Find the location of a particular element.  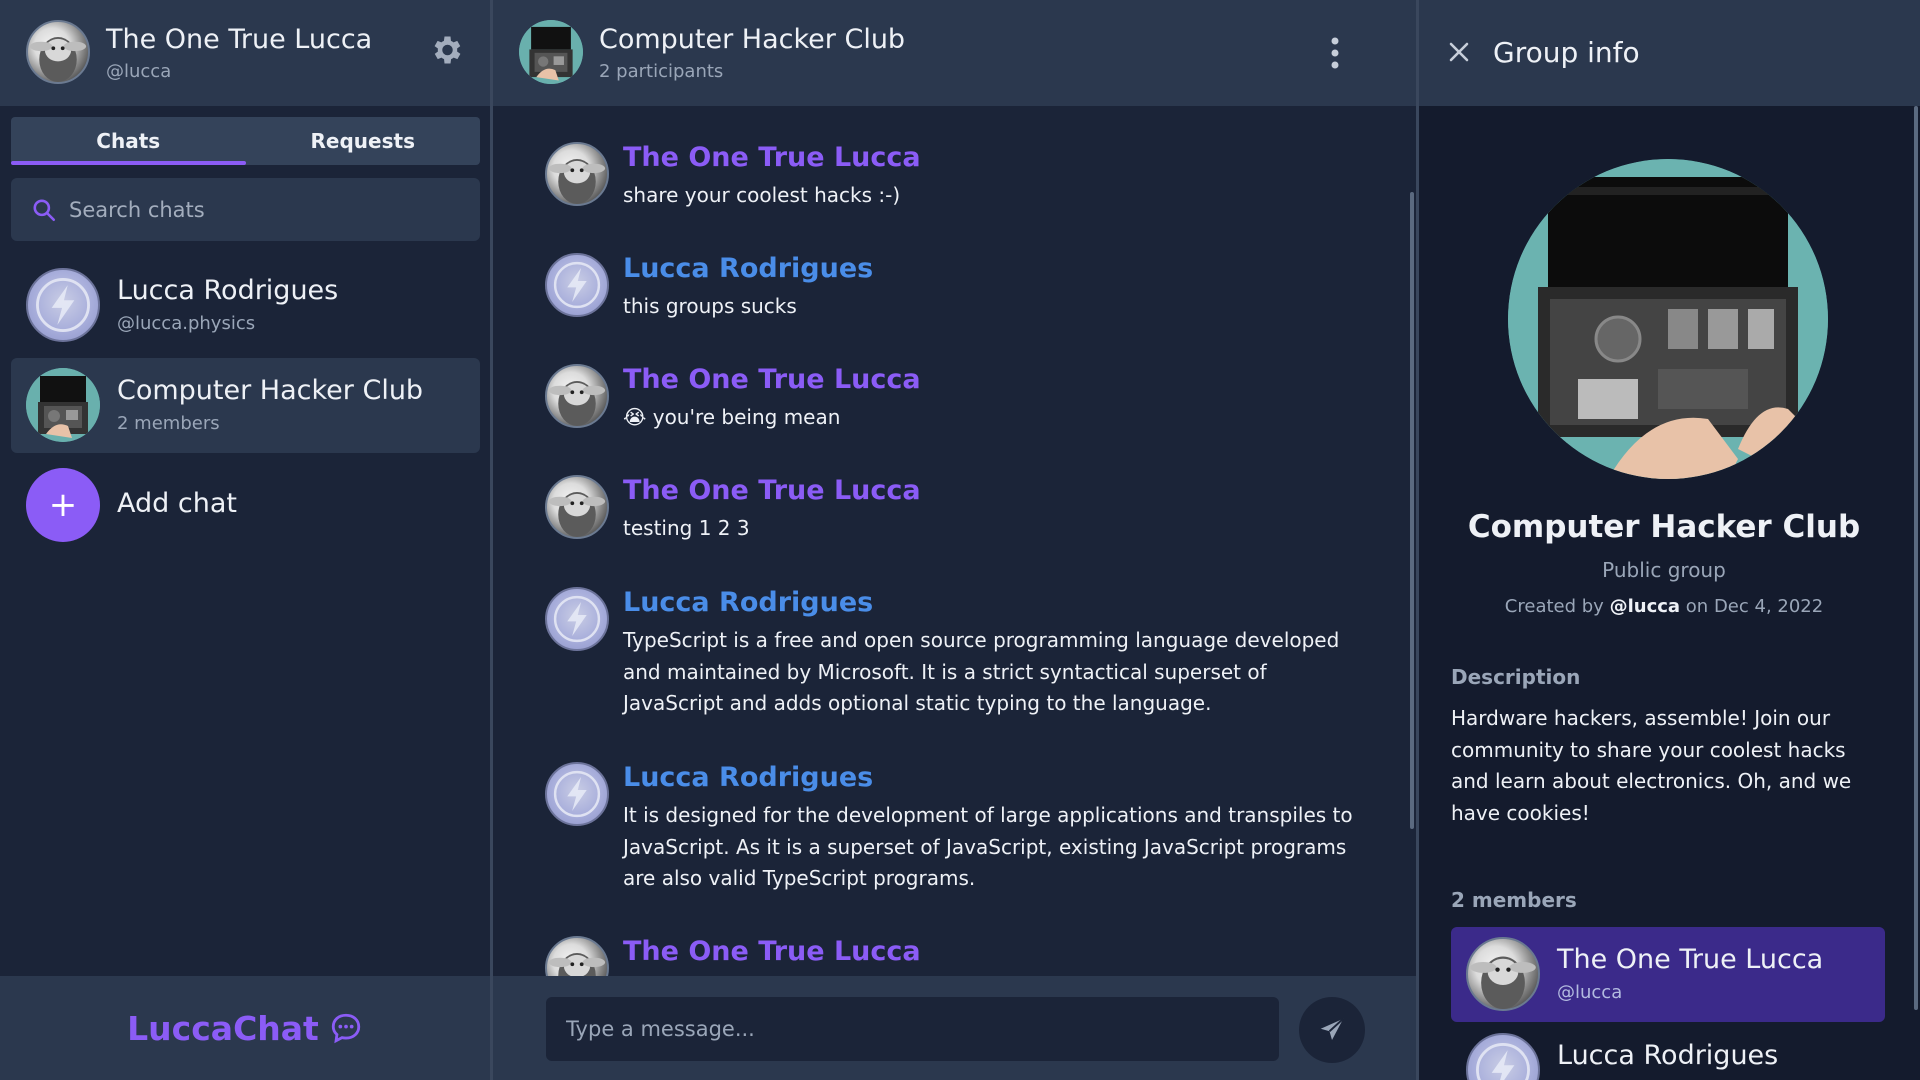

info-scrollbar is located at coordinates (1916, 558).